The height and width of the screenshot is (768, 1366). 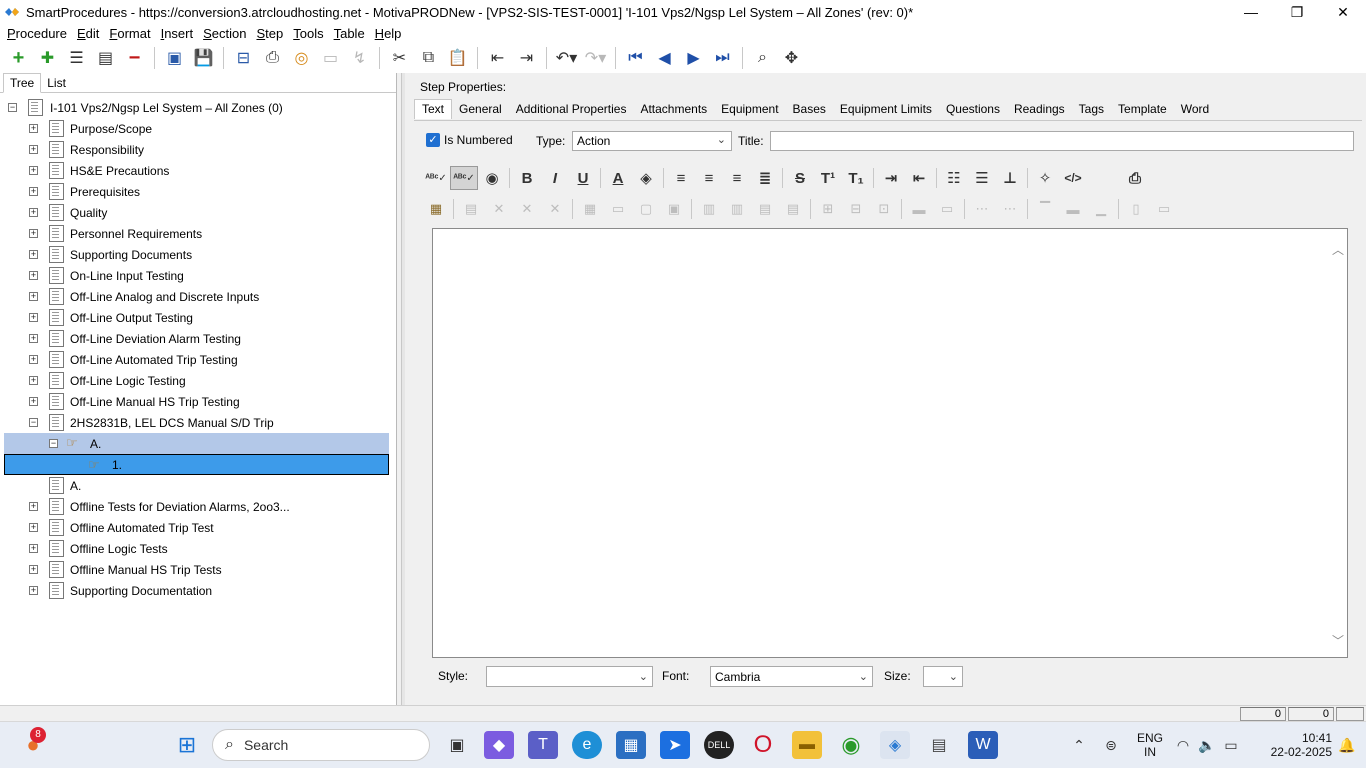 What do you see at coordinates (1135, 178) in the screenshot?
I see `print-icon: ⎙` at bounding box center [1135, 178].